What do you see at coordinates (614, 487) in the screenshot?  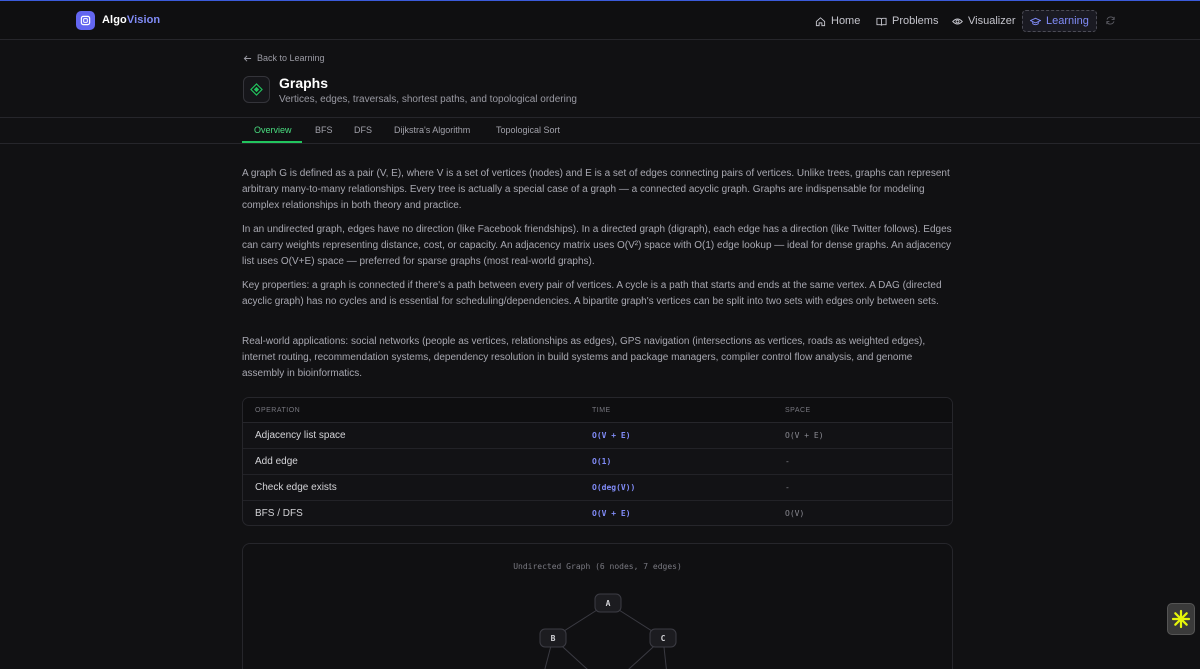 I see `cell-time: O(deg(V))` at bounding box center [614, 487].